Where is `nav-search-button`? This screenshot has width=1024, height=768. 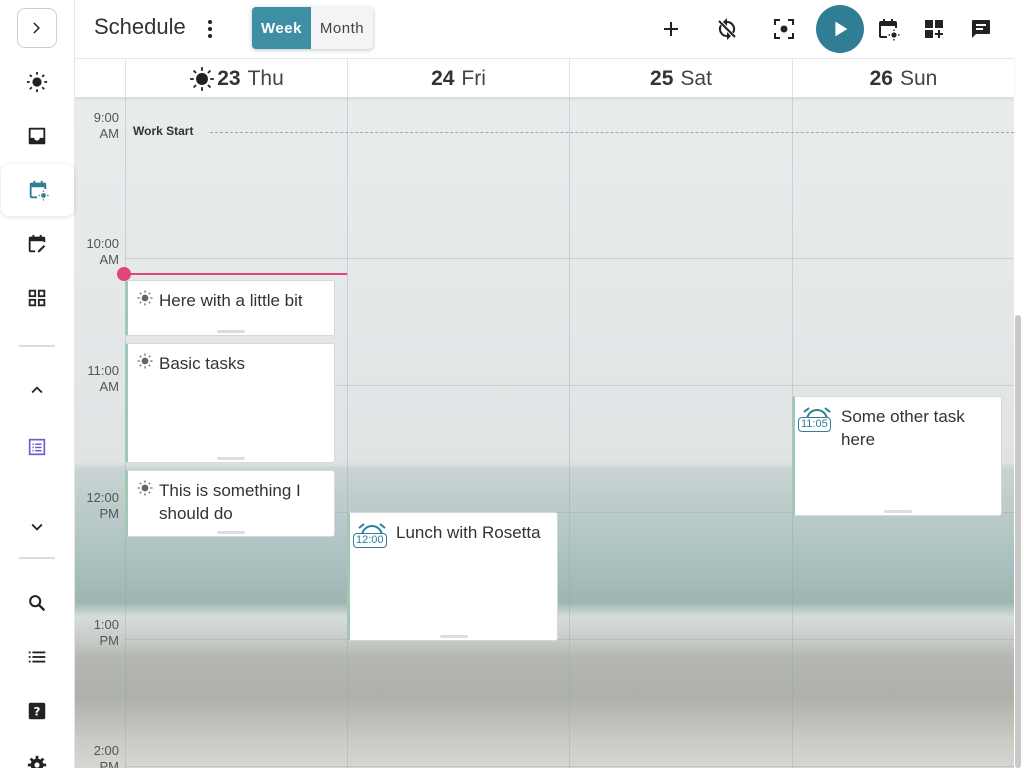 nav-search-button is located at coordinates (37, 603).